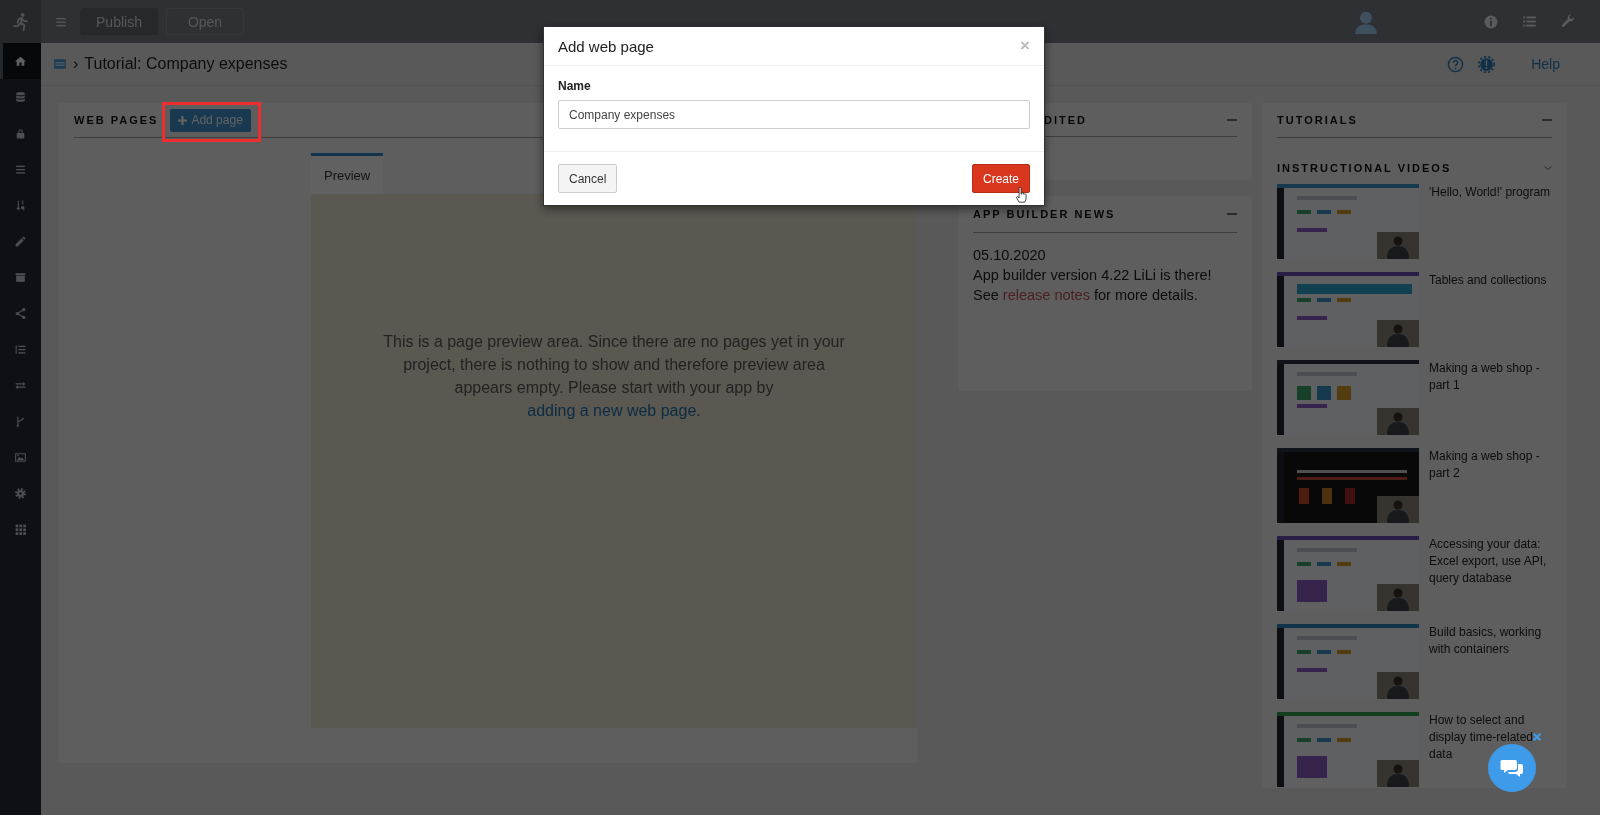 The width and height of the screenshot is (1600, 815). What do you see at coordinates (1364, 168) in the screenshot?
I see `subsection-title: INSTRUCTIONAL VIDEOS` at bounding box center [1364, 168].